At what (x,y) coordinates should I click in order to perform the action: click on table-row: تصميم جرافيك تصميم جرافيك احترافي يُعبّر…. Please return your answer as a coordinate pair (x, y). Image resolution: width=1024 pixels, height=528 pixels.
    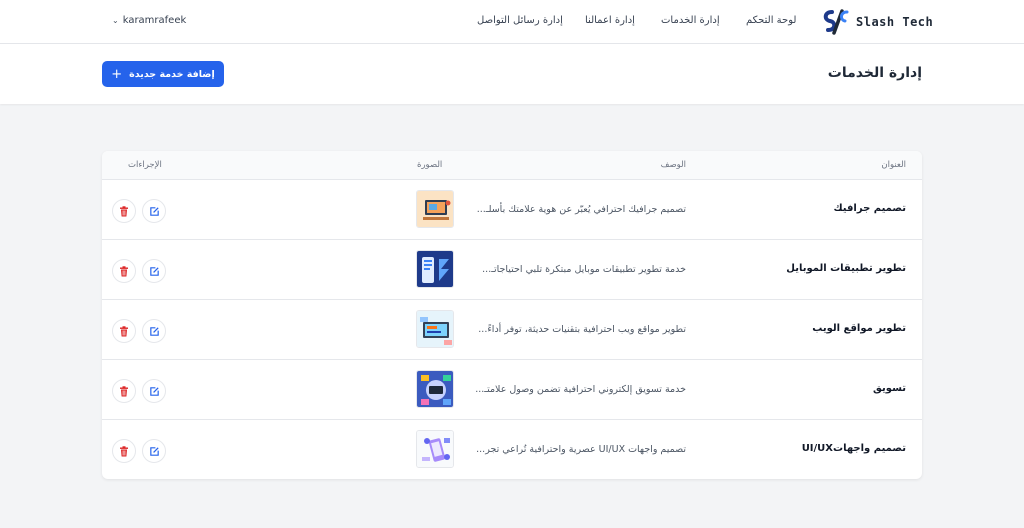
    Looking at the image, I should click on (512, 210).